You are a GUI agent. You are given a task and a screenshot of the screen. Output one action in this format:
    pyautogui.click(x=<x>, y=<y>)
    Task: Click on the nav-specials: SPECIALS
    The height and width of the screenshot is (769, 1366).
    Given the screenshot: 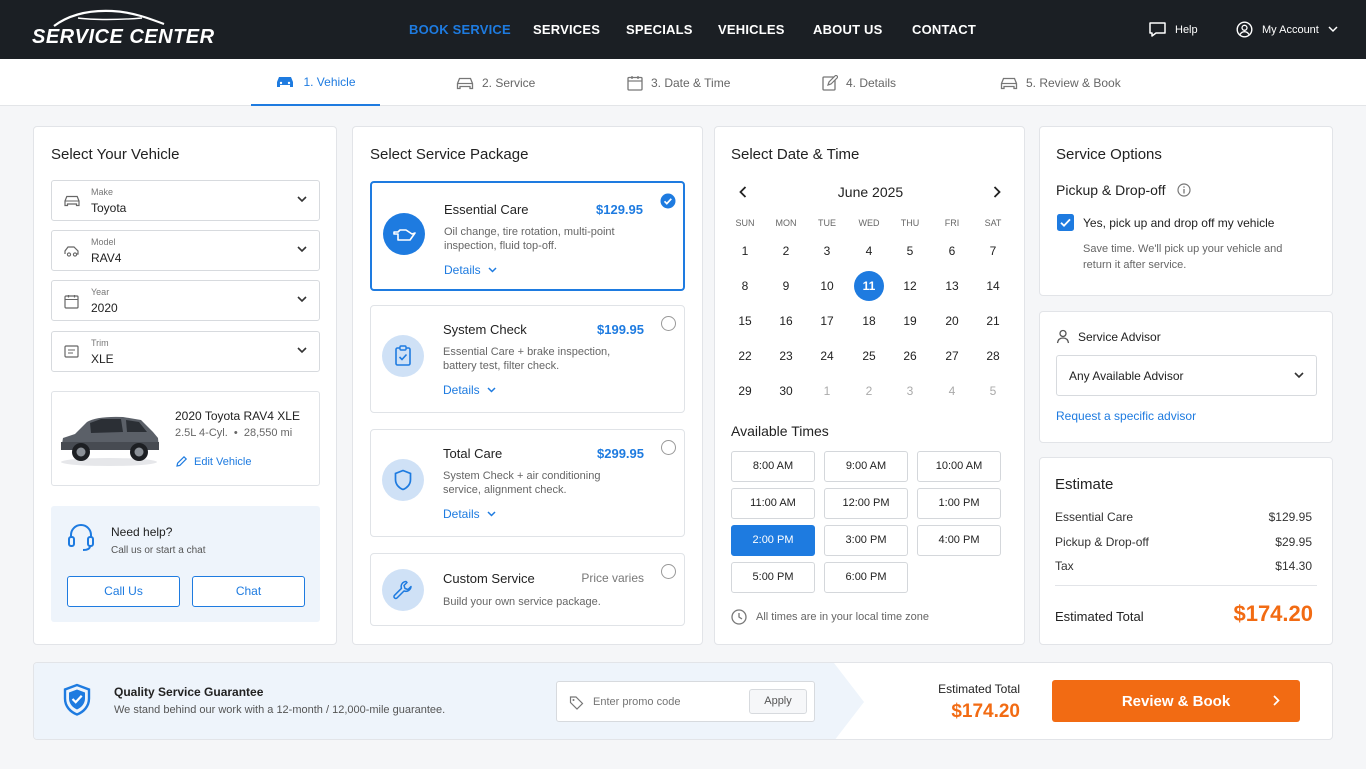 What is the action you would take?
    pyautogui.click(x=659, y=29)
    